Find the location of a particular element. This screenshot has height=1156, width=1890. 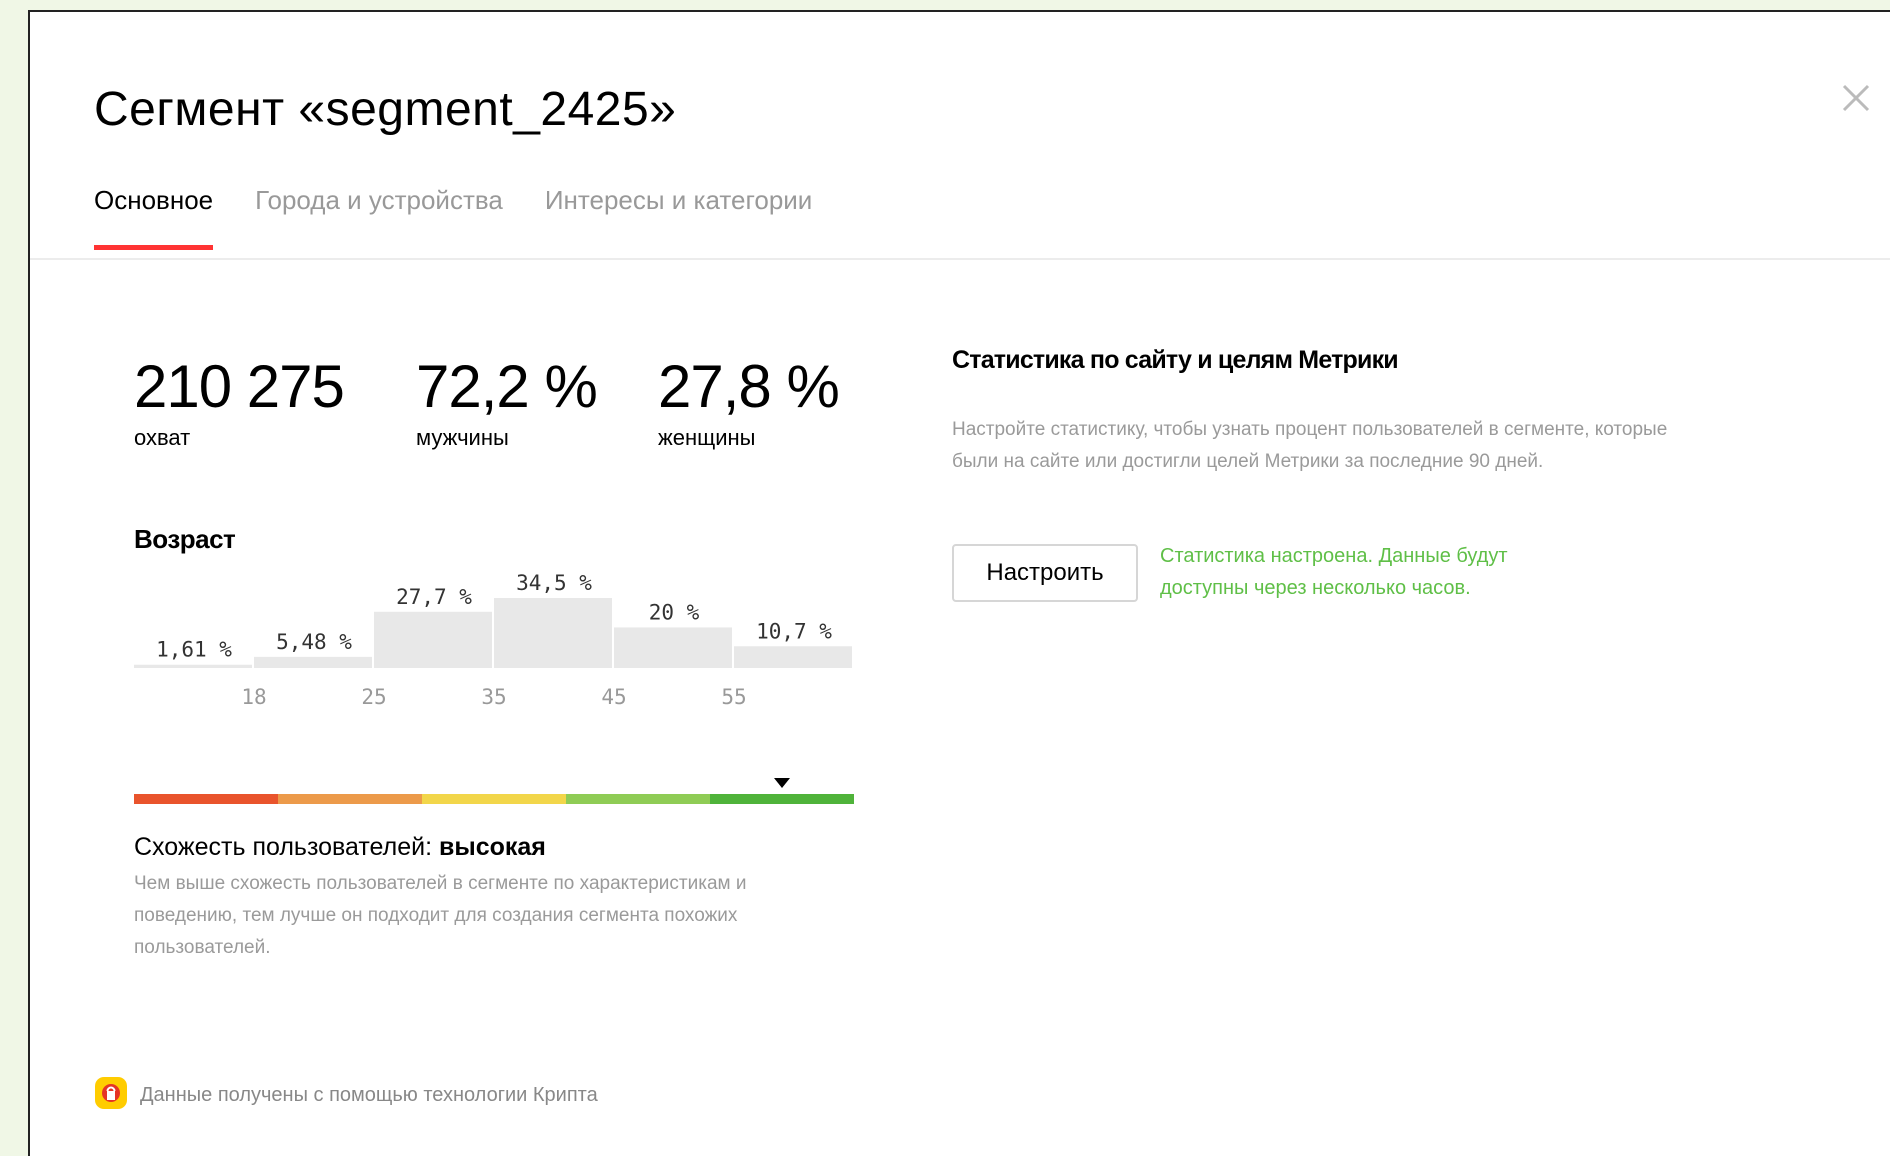

similarity-scale is located at coordinates (494, 799).